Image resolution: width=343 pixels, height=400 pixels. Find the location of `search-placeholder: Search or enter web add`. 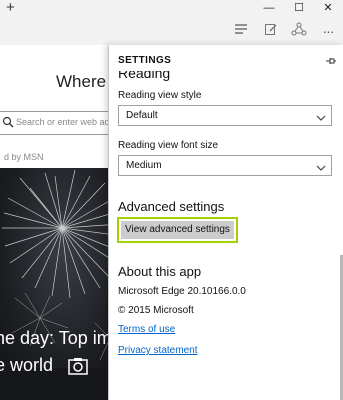

search-placeholder: Search or enter web add is located at coordinates (65, 122).